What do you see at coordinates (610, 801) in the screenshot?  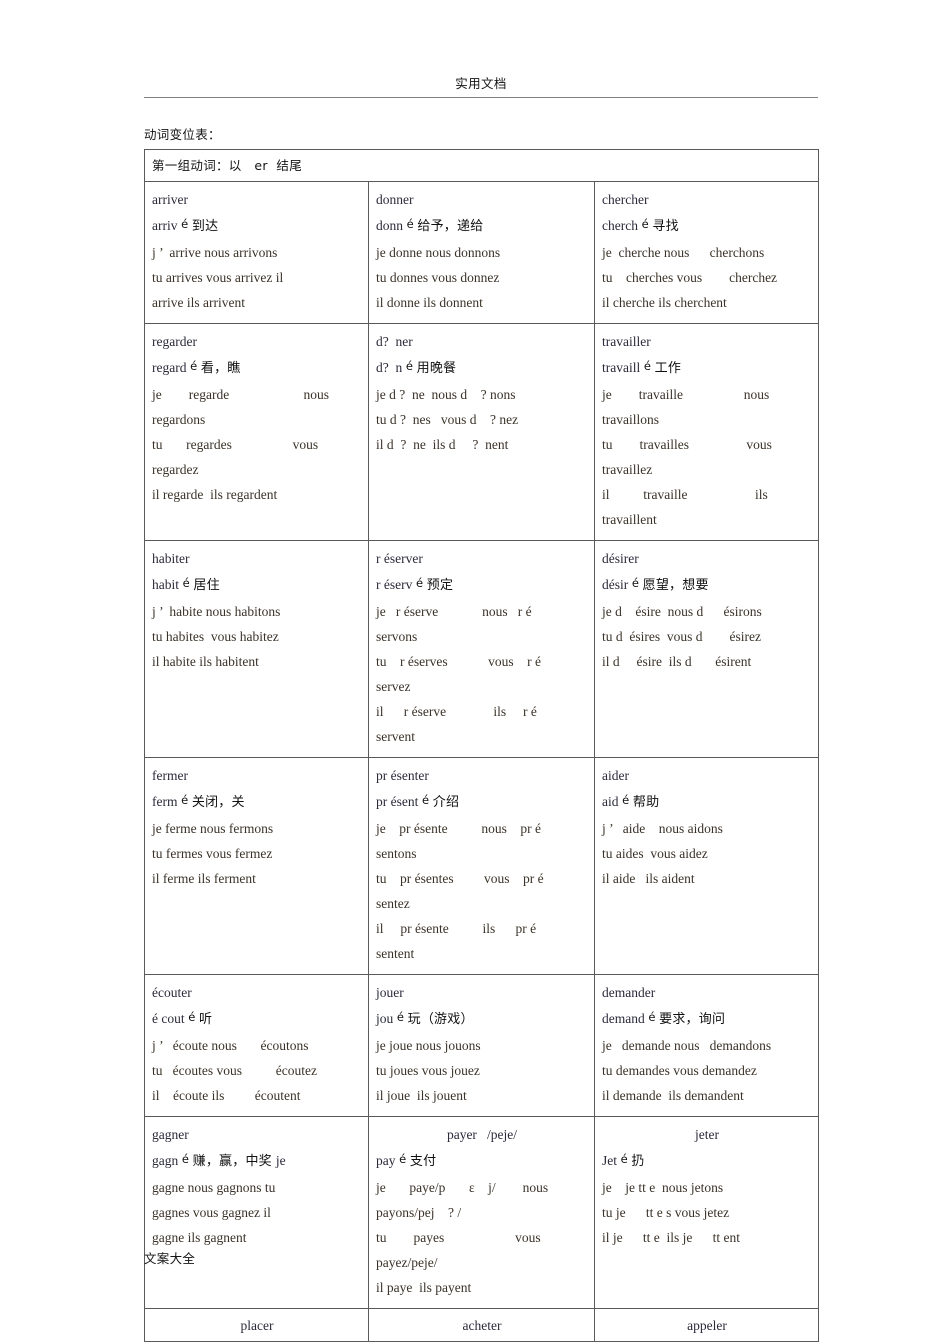 I see `verb-stem: aid` at bounding box center [610, 801].